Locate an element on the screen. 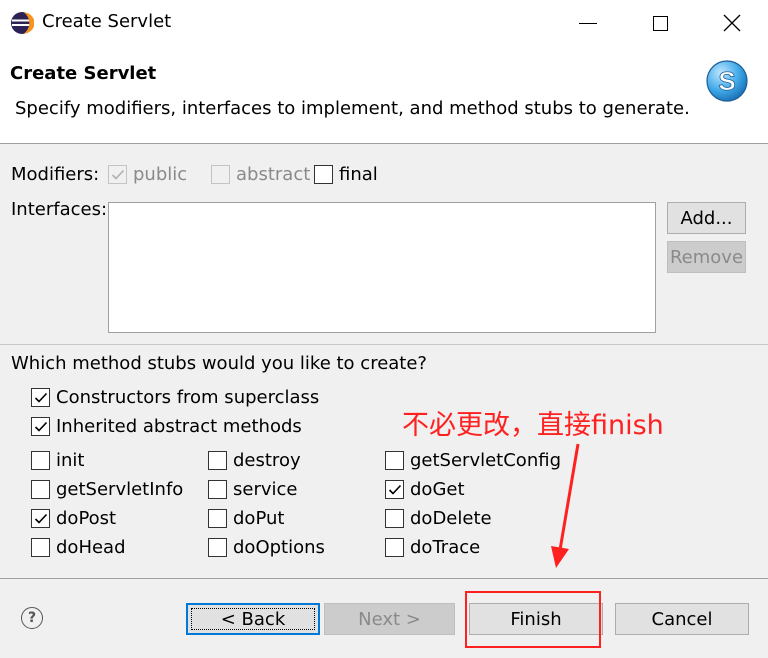 This screenshot has height=658, width=768. maximize-button is located at coordinates (660, 23).